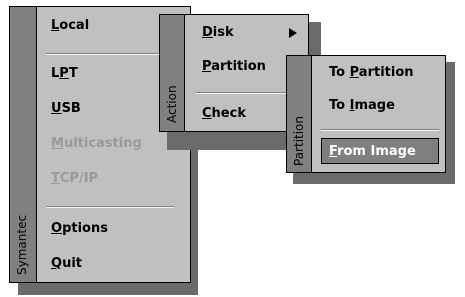 This screenshot has width=465, height=297. I want to click on menu-item-usb: USB, so click(66, 108).